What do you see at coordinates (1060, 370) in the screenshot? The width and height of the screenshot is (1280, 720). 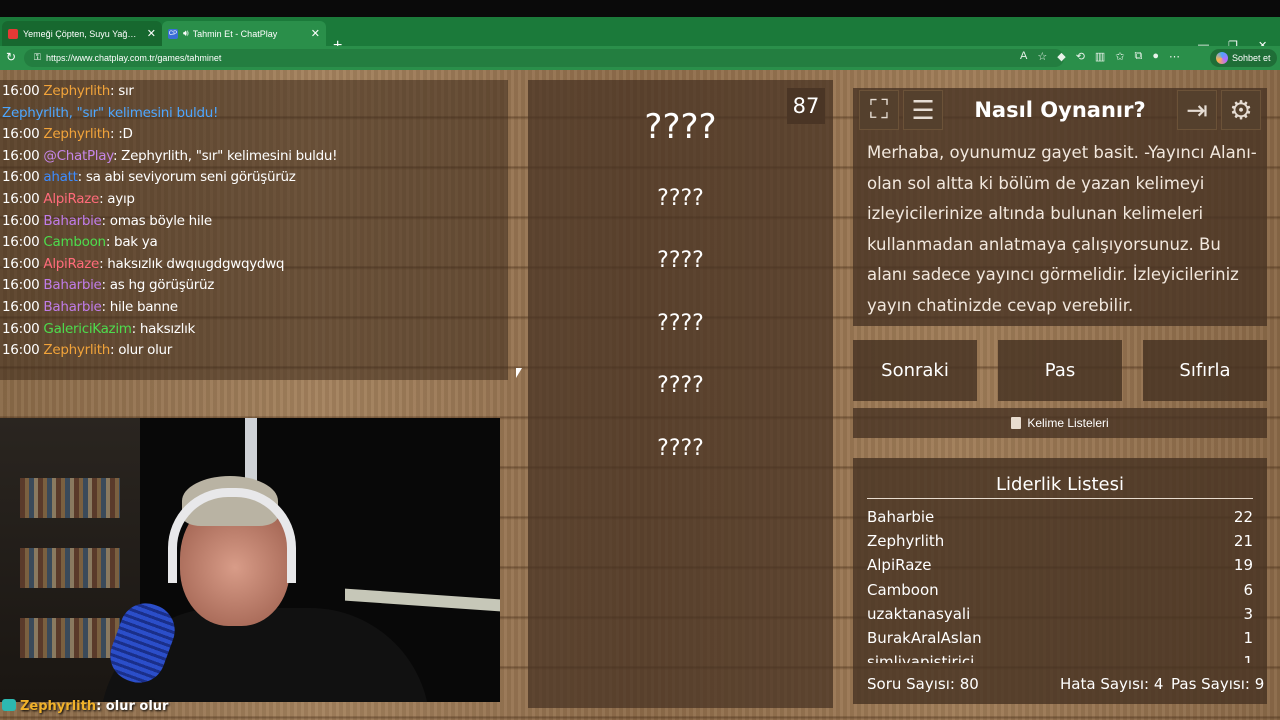 I see `pass-button: Pas` at bounding box center [1060, 370].